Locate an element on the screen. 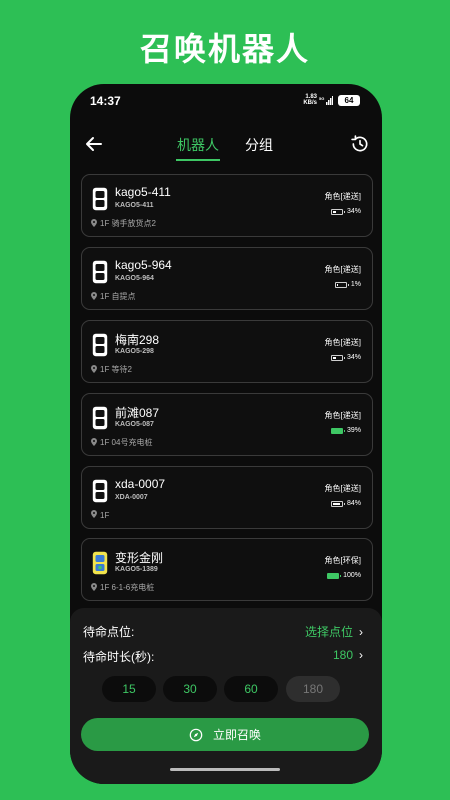 This screenshot has height=800, width=450. status-bar: 14:37 1.83 KB/s 5G 64 is located at coordinates (226, 101).